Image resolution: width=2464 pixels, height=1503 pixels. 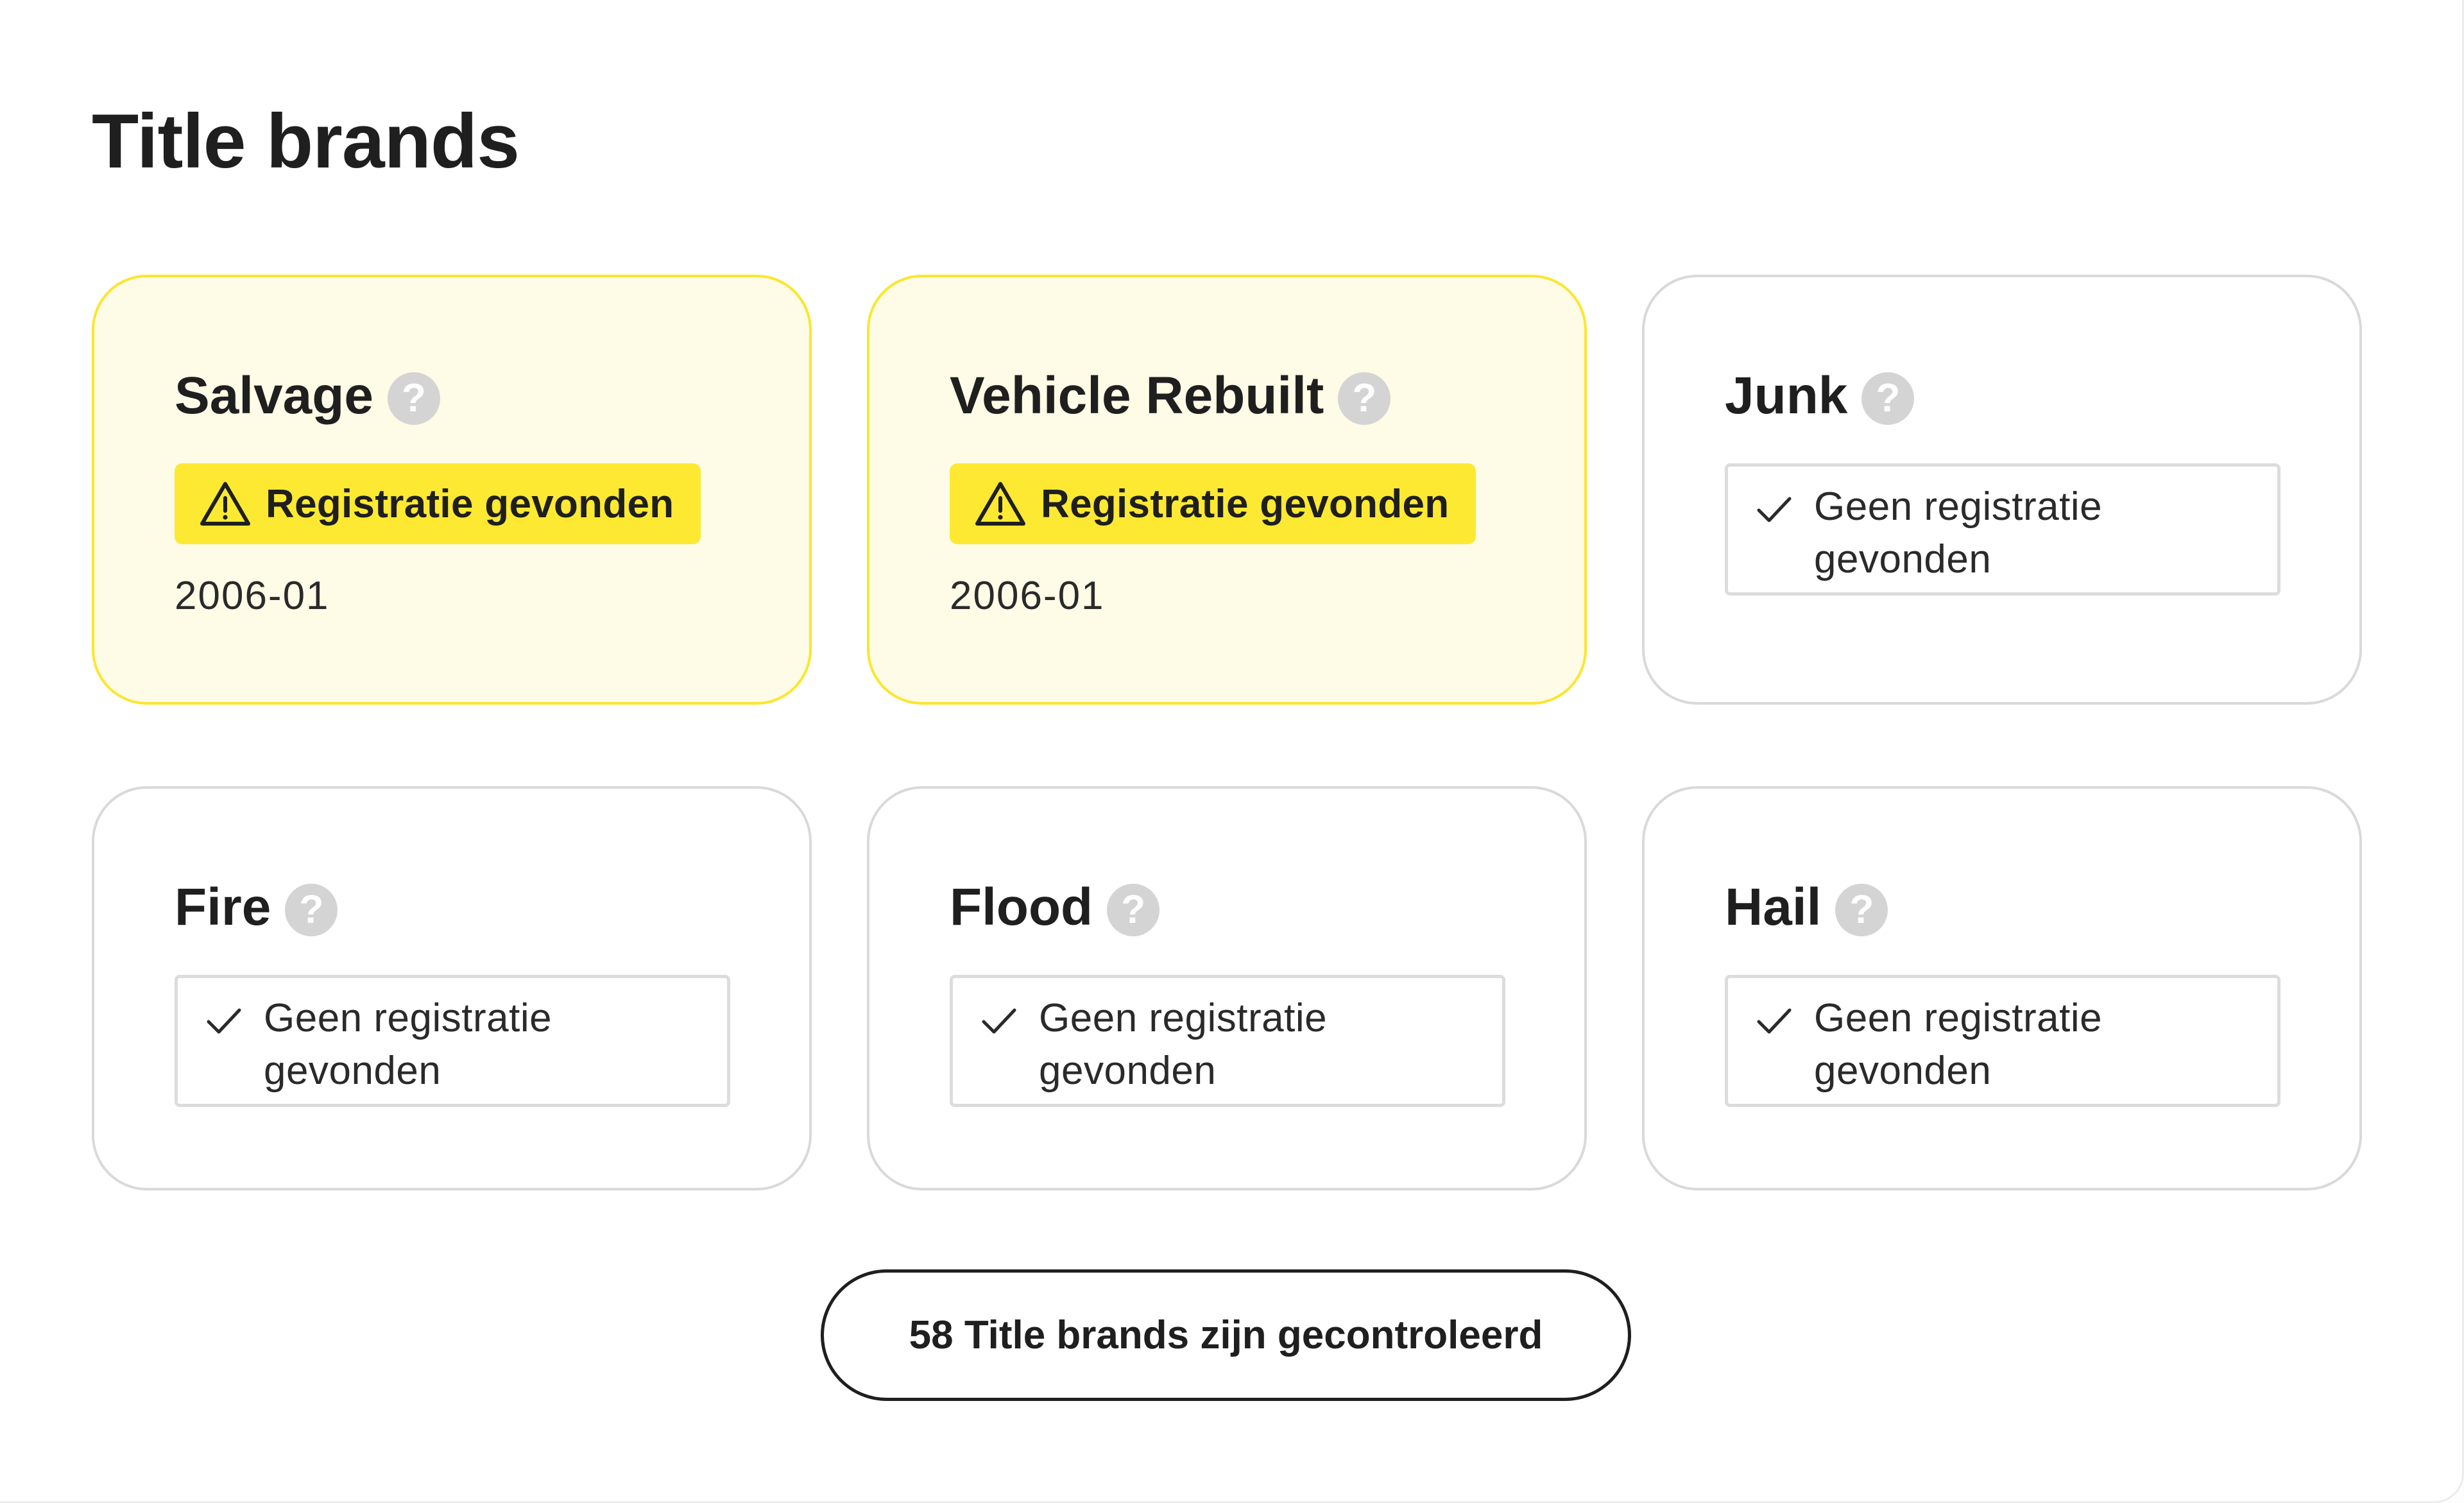 I want to click on card-header: Hail ?, so click(x=2002, y=907).